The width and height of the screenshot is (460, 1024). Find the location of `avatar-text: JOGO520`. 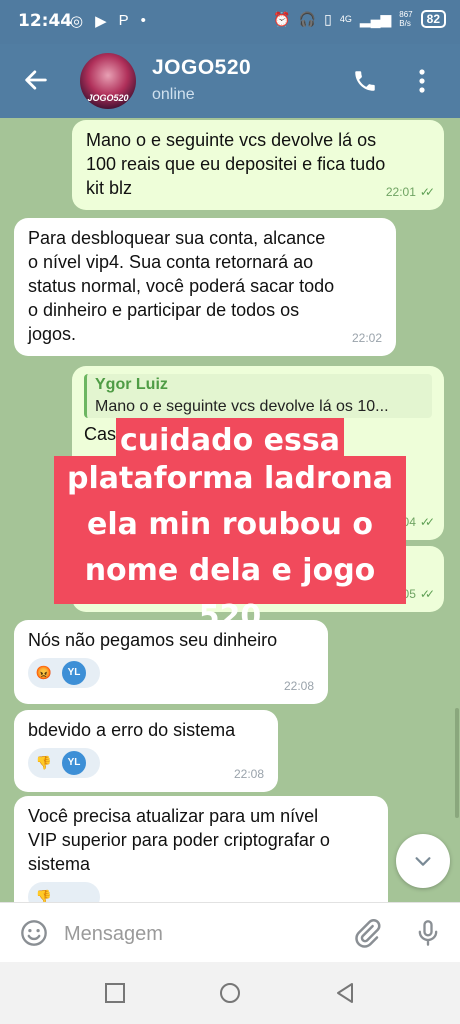

avatar-text: JOGO520 is located at coordinates (108, 98).